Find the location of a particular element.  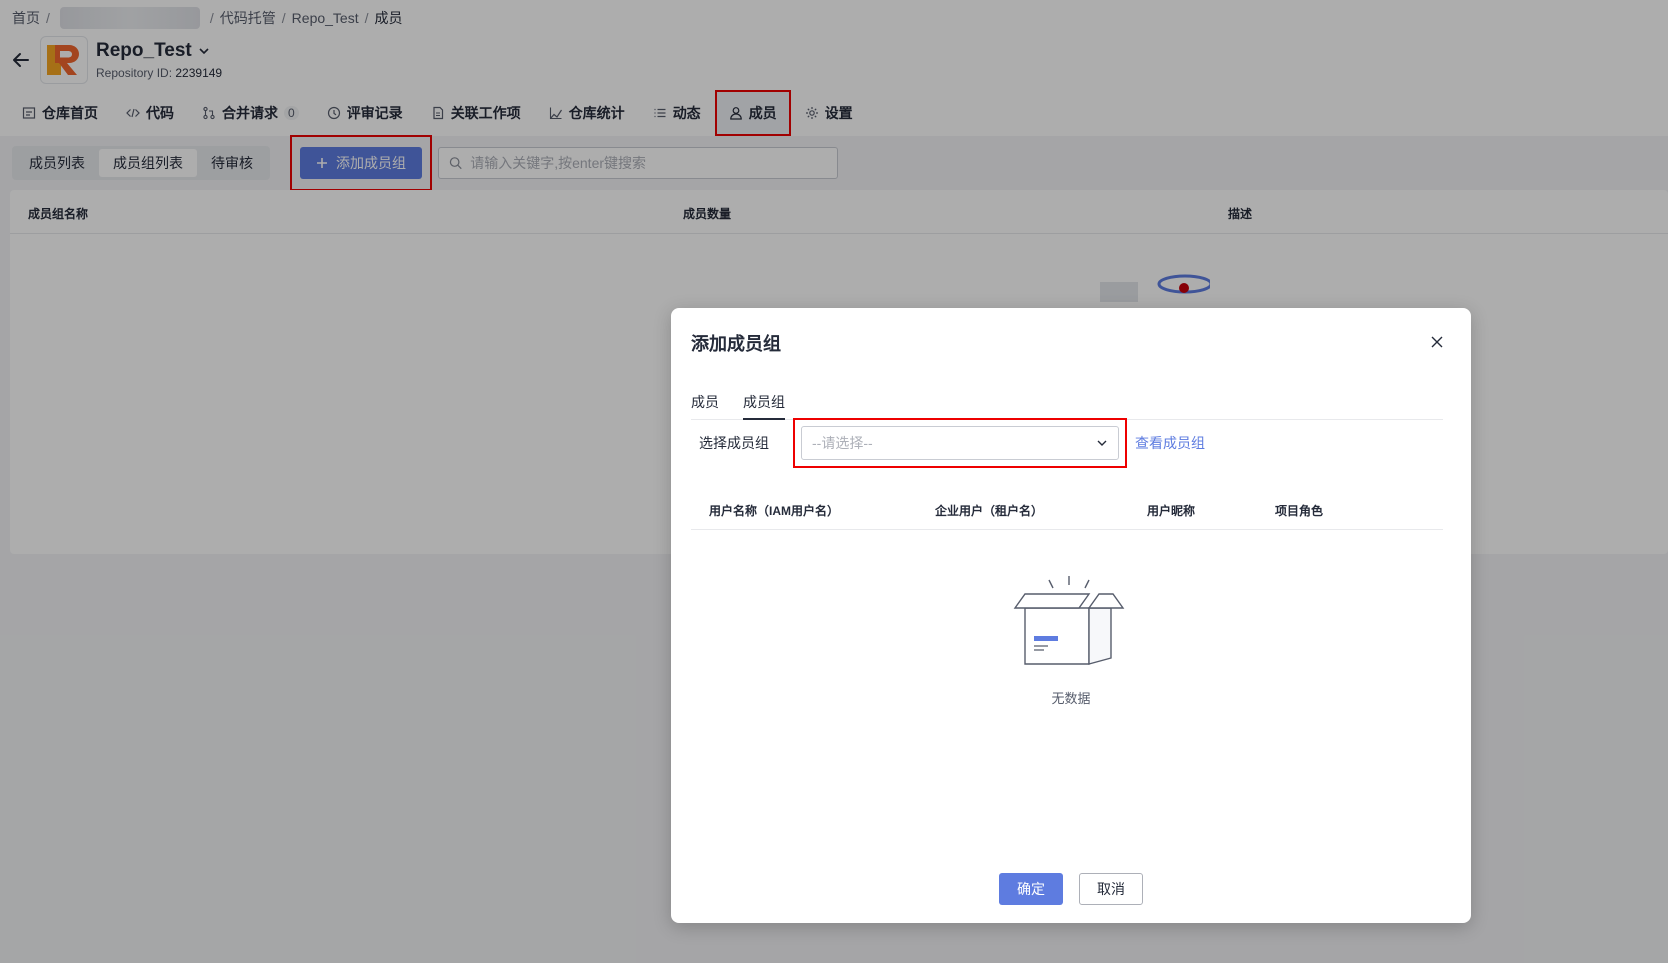

member-group-select: --请选择-- is located at coordinates (960, 443).